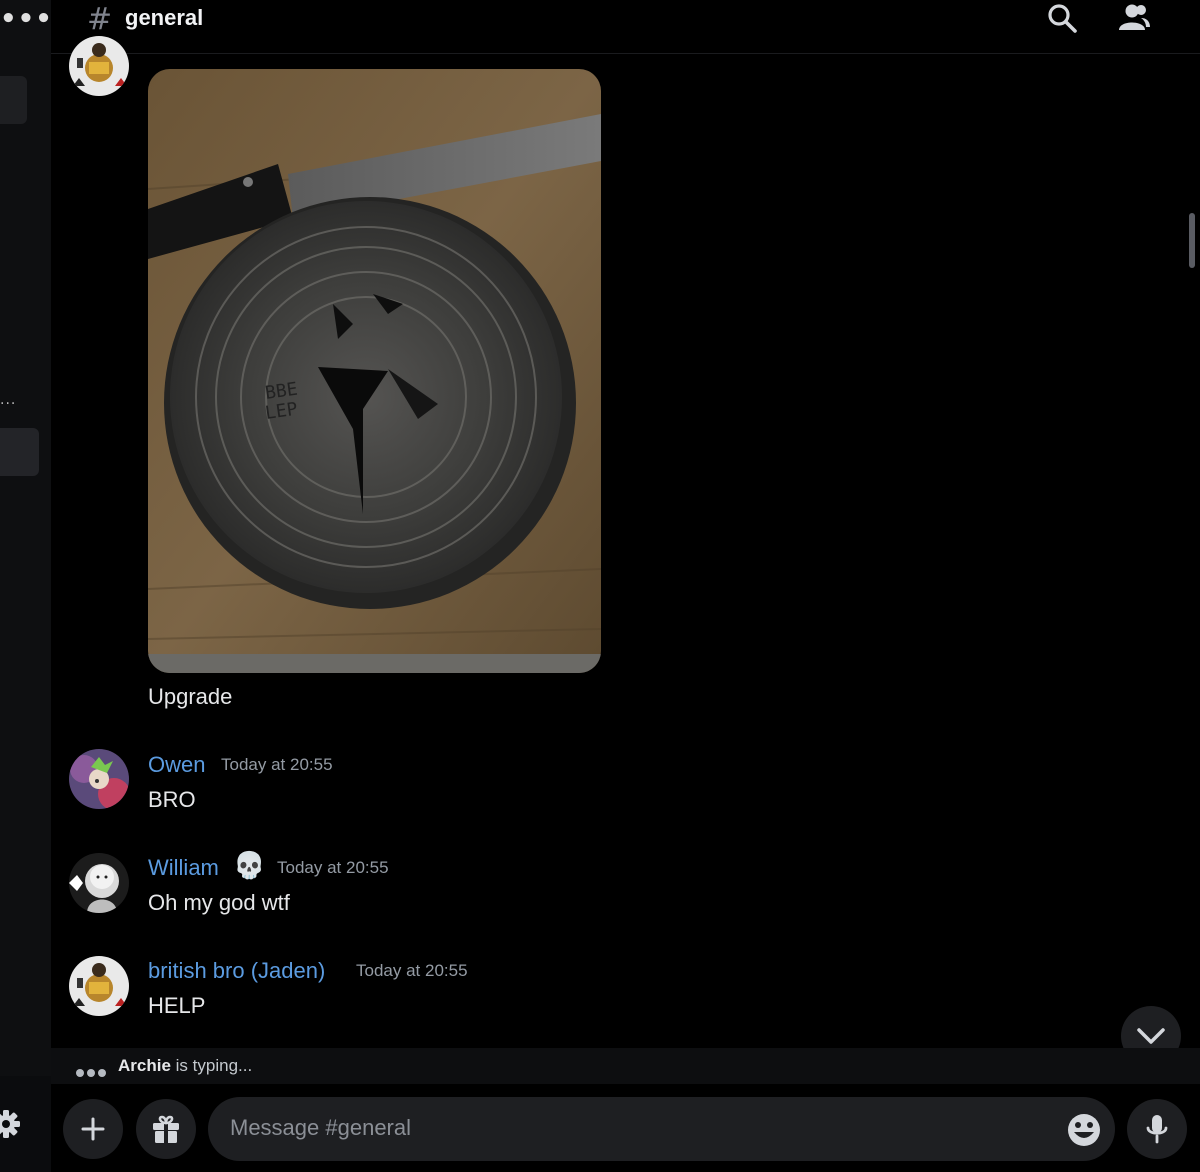  What do you see at coordinates (164, 17) in the screenshot?
I see `channel-title: general` at bounding box center [164, 17].